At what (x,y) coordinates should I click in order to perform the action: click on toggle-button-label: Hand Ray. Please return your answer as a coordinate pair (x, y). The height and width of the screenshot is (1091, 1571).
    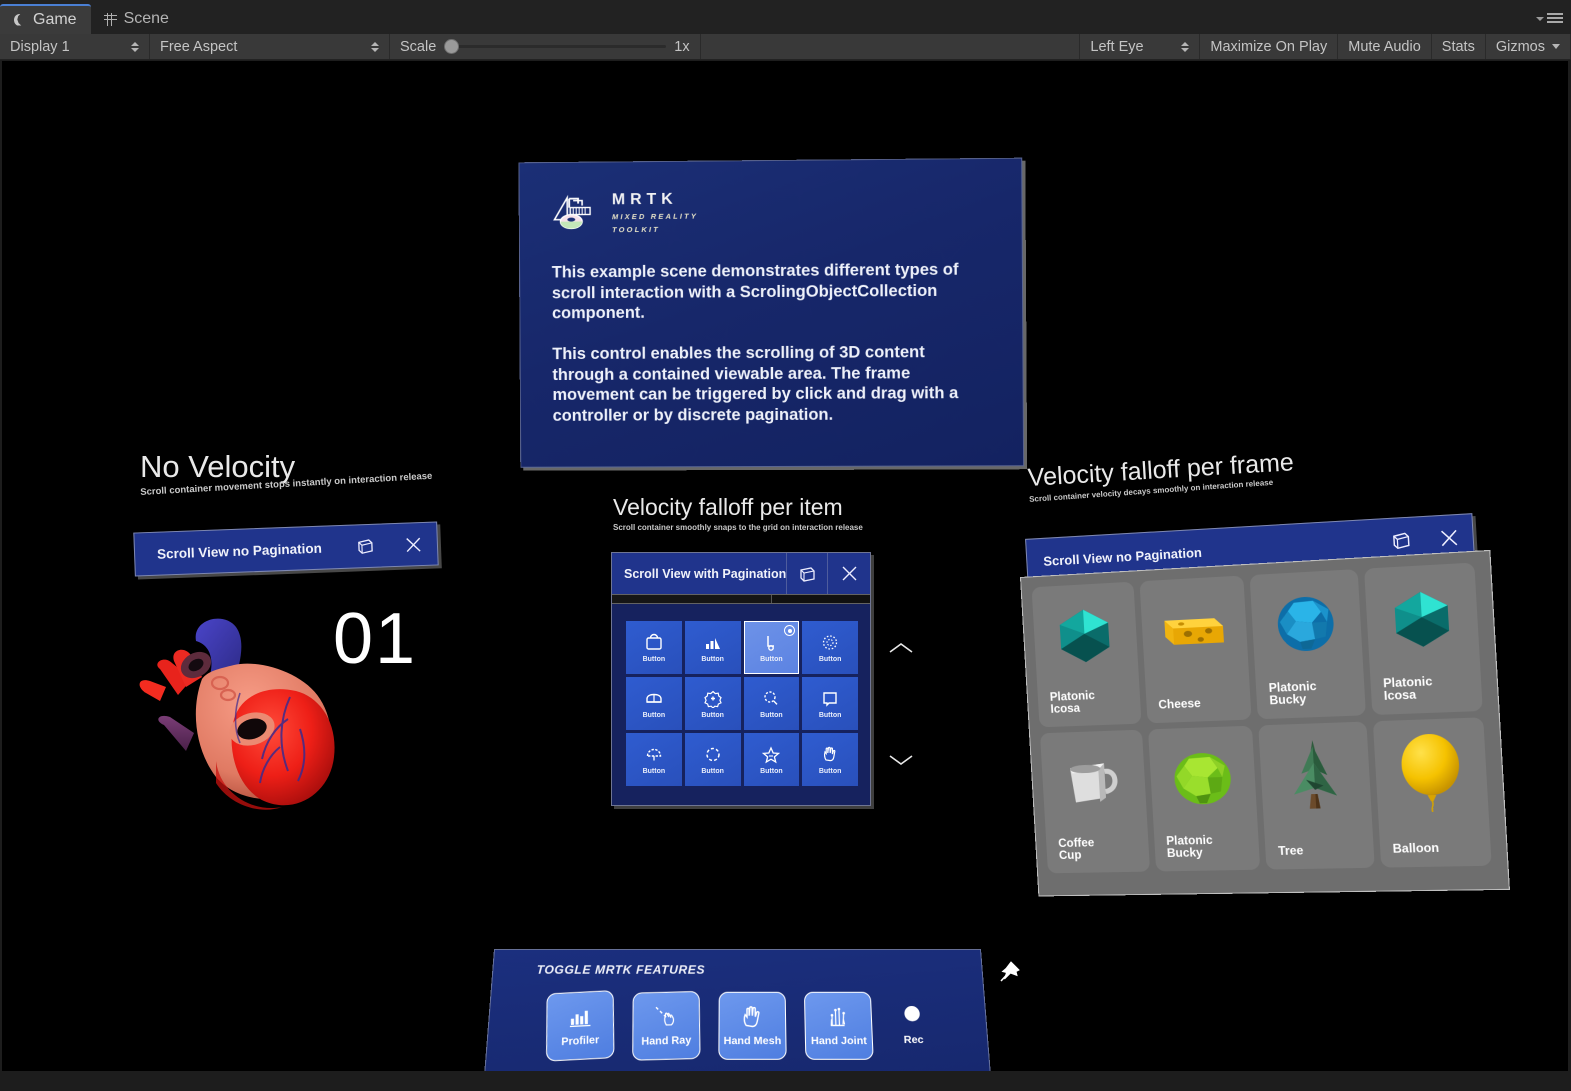
    Looking at the image, I should click on (666, 1040).